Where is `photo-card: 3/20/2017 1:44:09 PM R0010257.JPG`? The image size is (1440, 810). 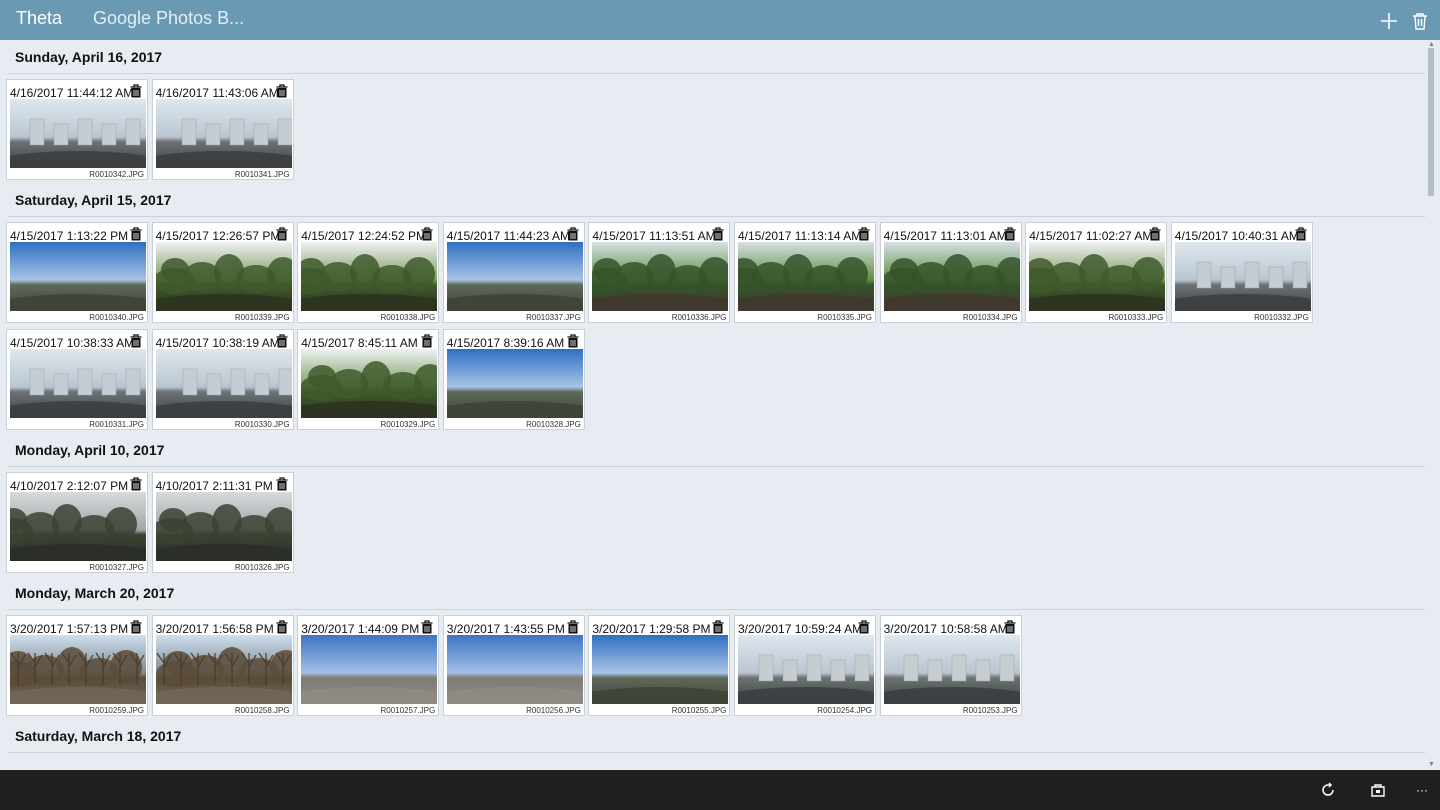
photo-card: 3/20/2017 1:44:09 PM R0010257.JPG is located at coordinates (368, 665).